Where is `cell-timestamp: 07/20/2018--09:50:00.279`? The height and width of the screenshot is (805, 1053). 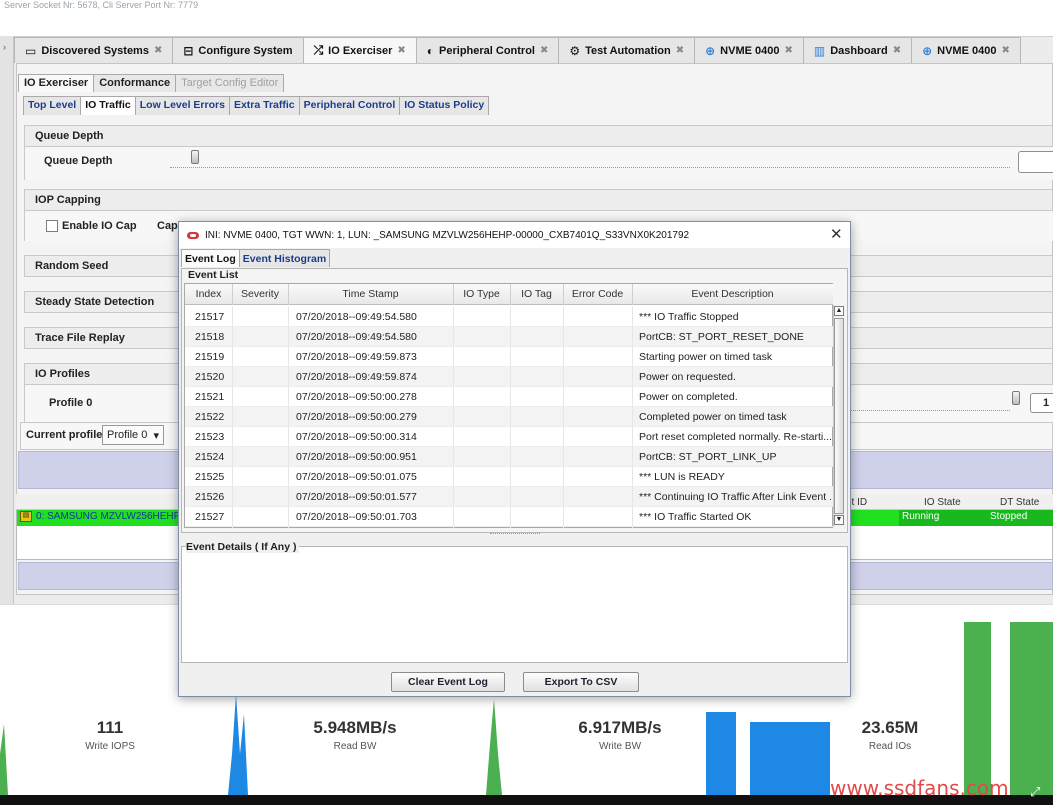
cell-timestamp: 07/20/2018--09:50:00.279 is located at coordinates (356, 417).